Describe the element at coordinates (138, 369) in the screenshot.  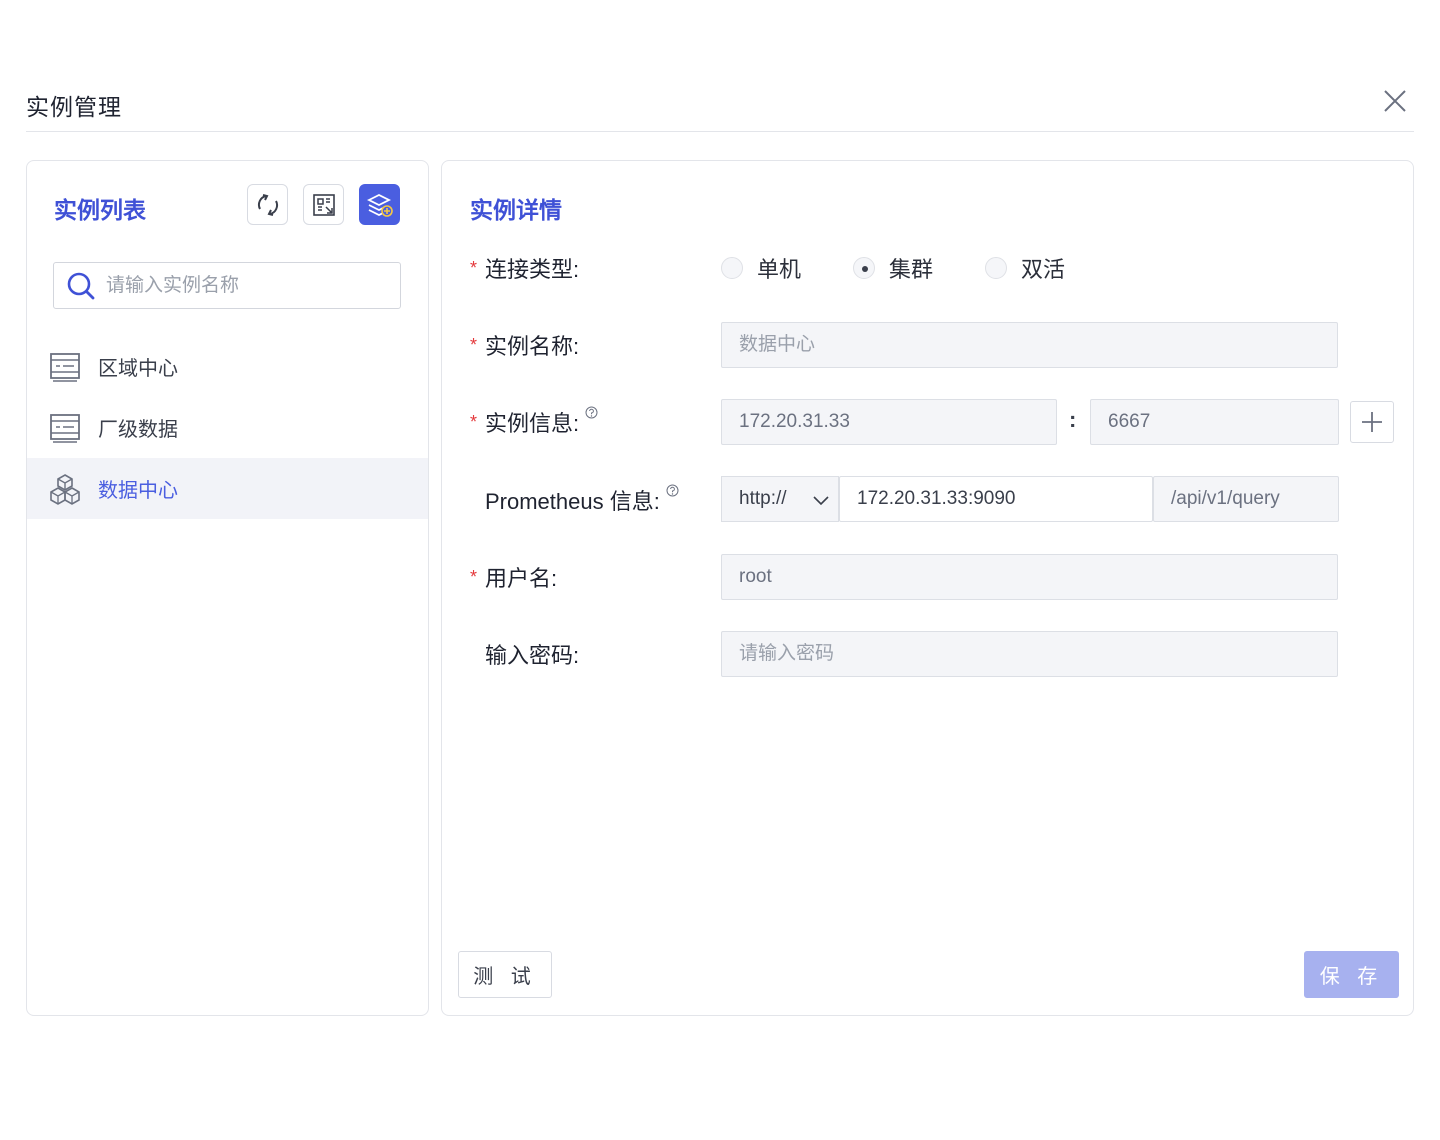
I see `list-item-label: 区域中心` at that location.